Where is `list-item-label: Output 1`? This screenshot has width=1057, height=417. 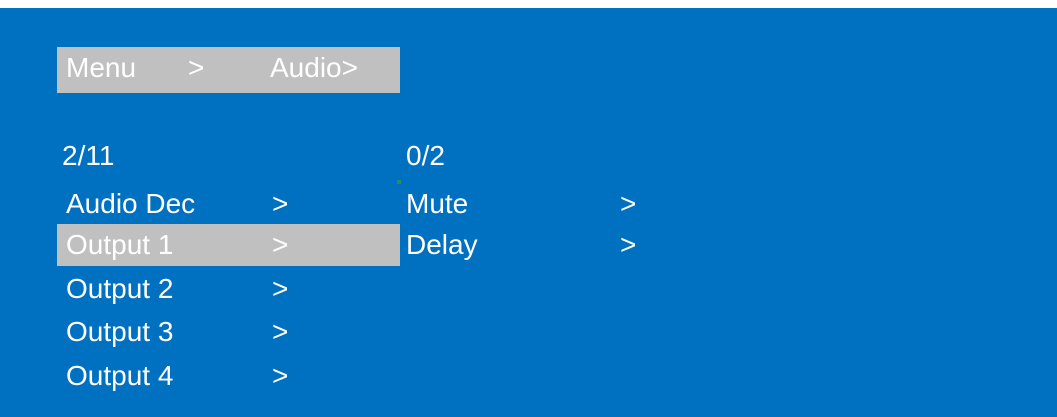
list-item-label: Output 1 is located at coordinates (120, 244).